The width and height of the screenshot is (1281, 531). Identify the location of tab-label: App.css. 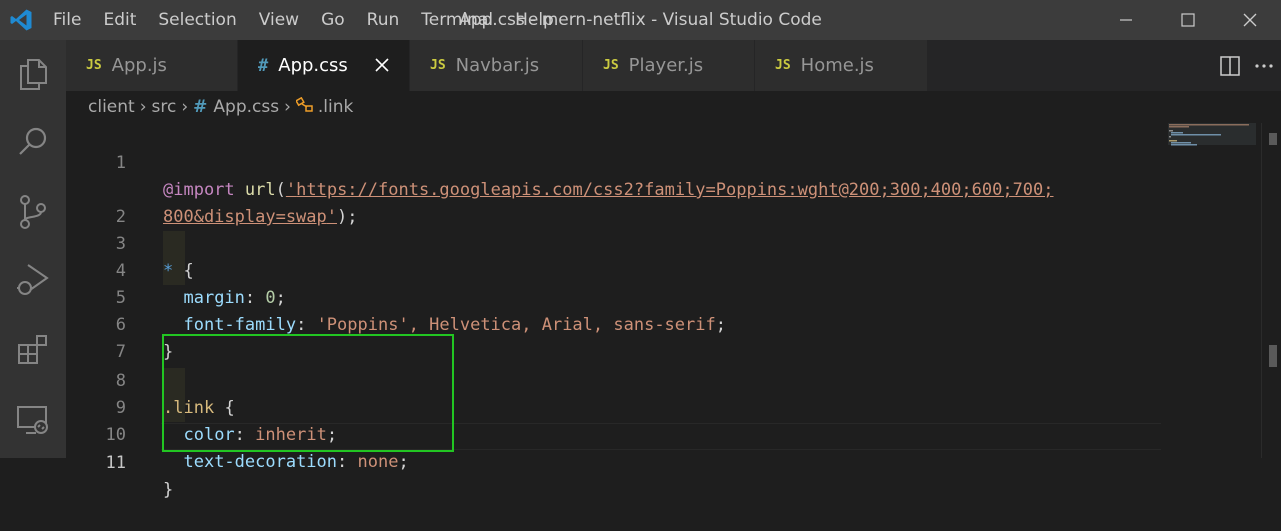
(313, 65).